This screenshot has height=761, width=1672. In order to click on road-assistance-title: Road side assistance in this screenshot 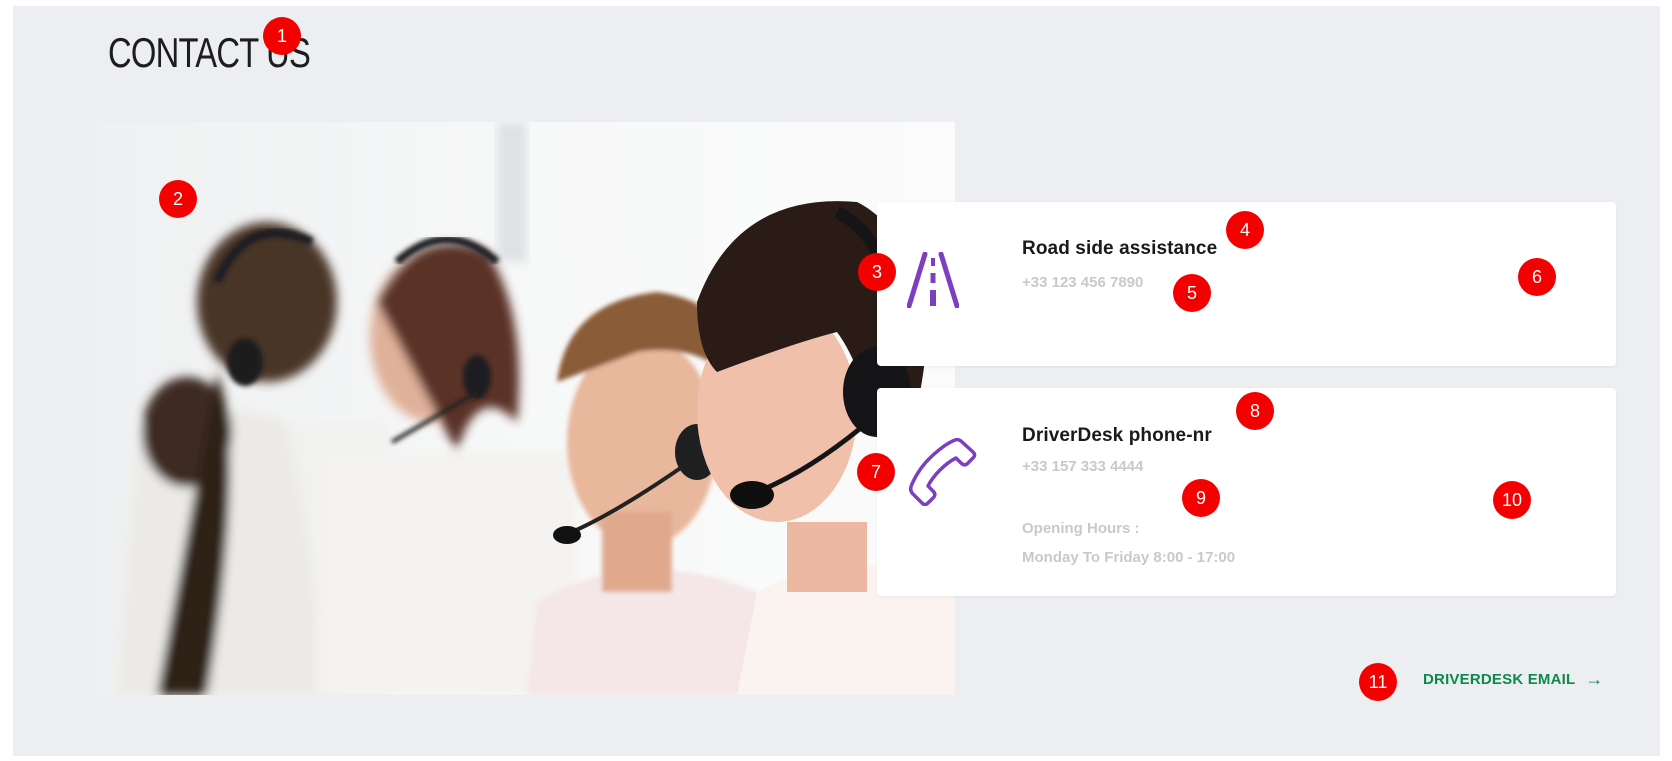, I will do `click(1120, 248)`.